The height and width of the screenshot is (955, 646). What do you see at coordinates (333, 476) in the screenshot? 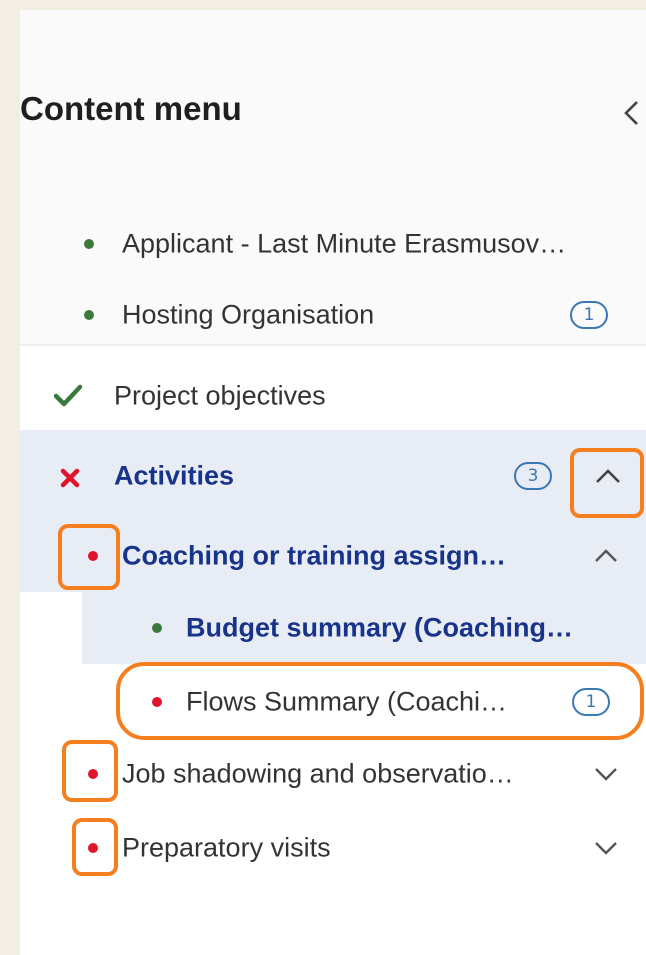
I see `menu-item-activities: Activities 3` at bounding box center [333, 476].